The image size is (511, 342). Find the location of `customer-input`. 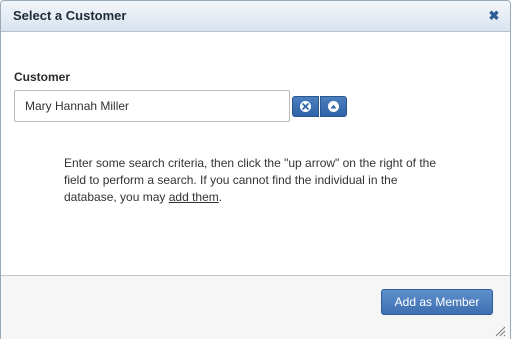

customer-input is located at coordinates (152, 106).